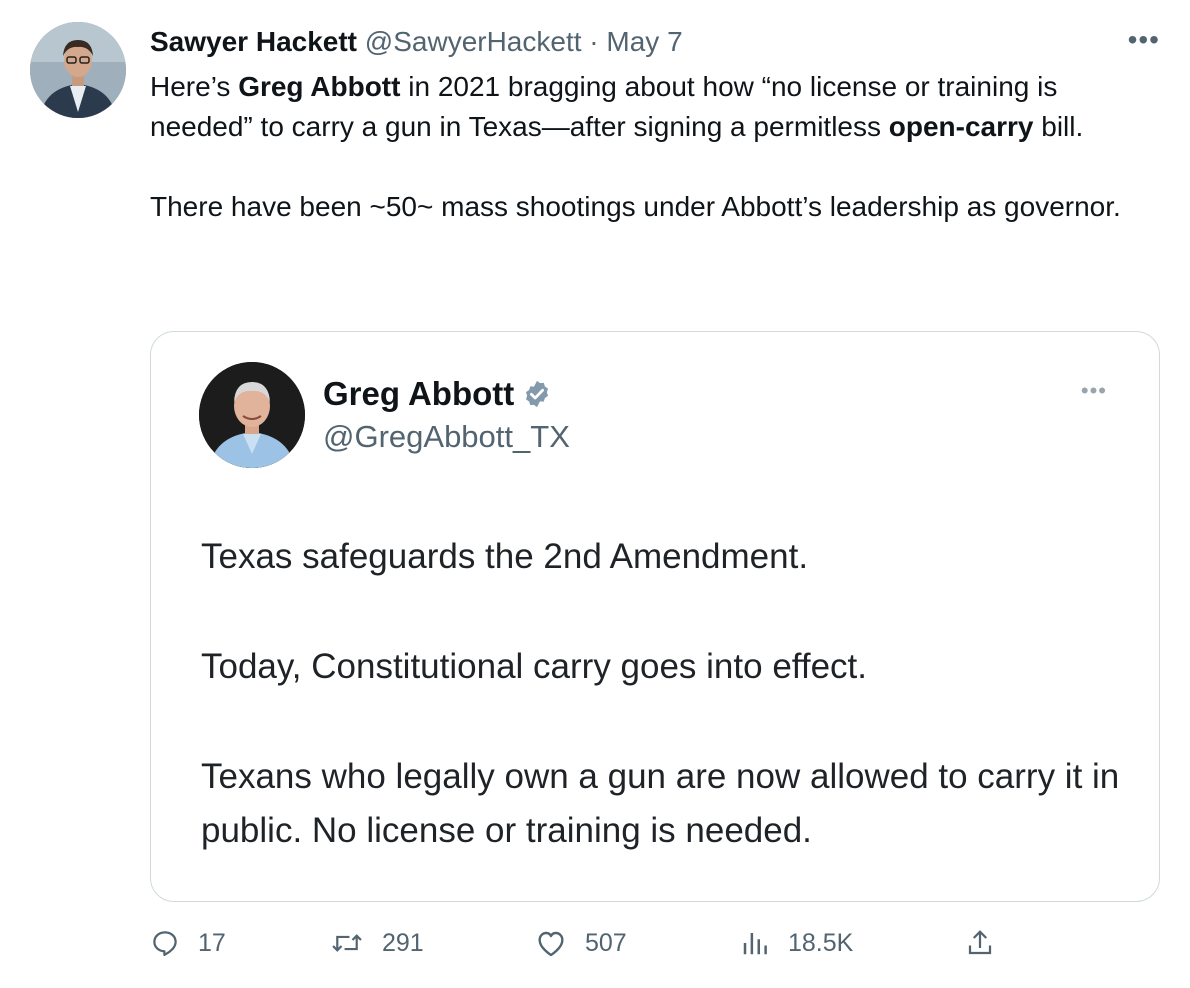 This screenshot has width=1190, height=988. Describe the element at coordinates (821, 942) in the screenshot. I see `views-count: 18.5K` at that location.